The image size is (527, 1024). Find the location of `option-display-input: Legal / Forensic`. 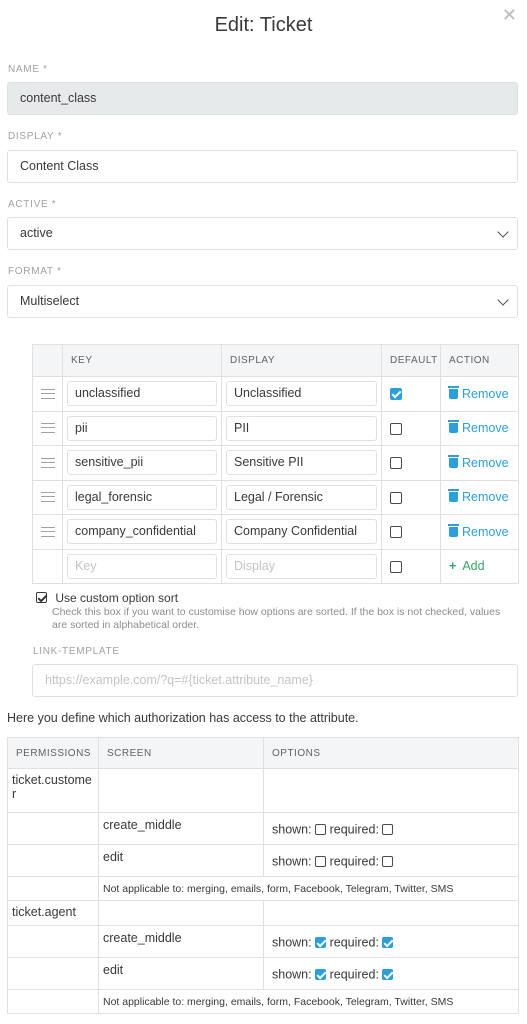

option-display-input: Legal / Forensic is located at coordinates (301, 497).